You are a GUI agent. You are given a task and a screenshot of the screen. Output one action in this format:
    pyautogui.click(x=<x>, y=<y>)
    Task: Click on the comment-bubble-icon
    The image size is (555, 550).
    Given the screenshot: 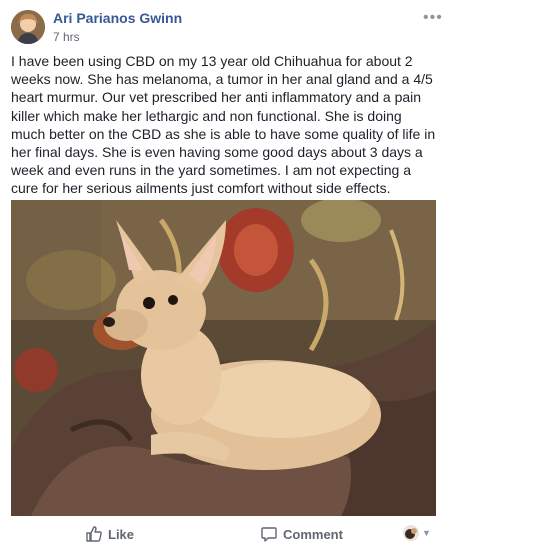 What is the action you would take?
    pyautogui.click(x=269, y=534)
    